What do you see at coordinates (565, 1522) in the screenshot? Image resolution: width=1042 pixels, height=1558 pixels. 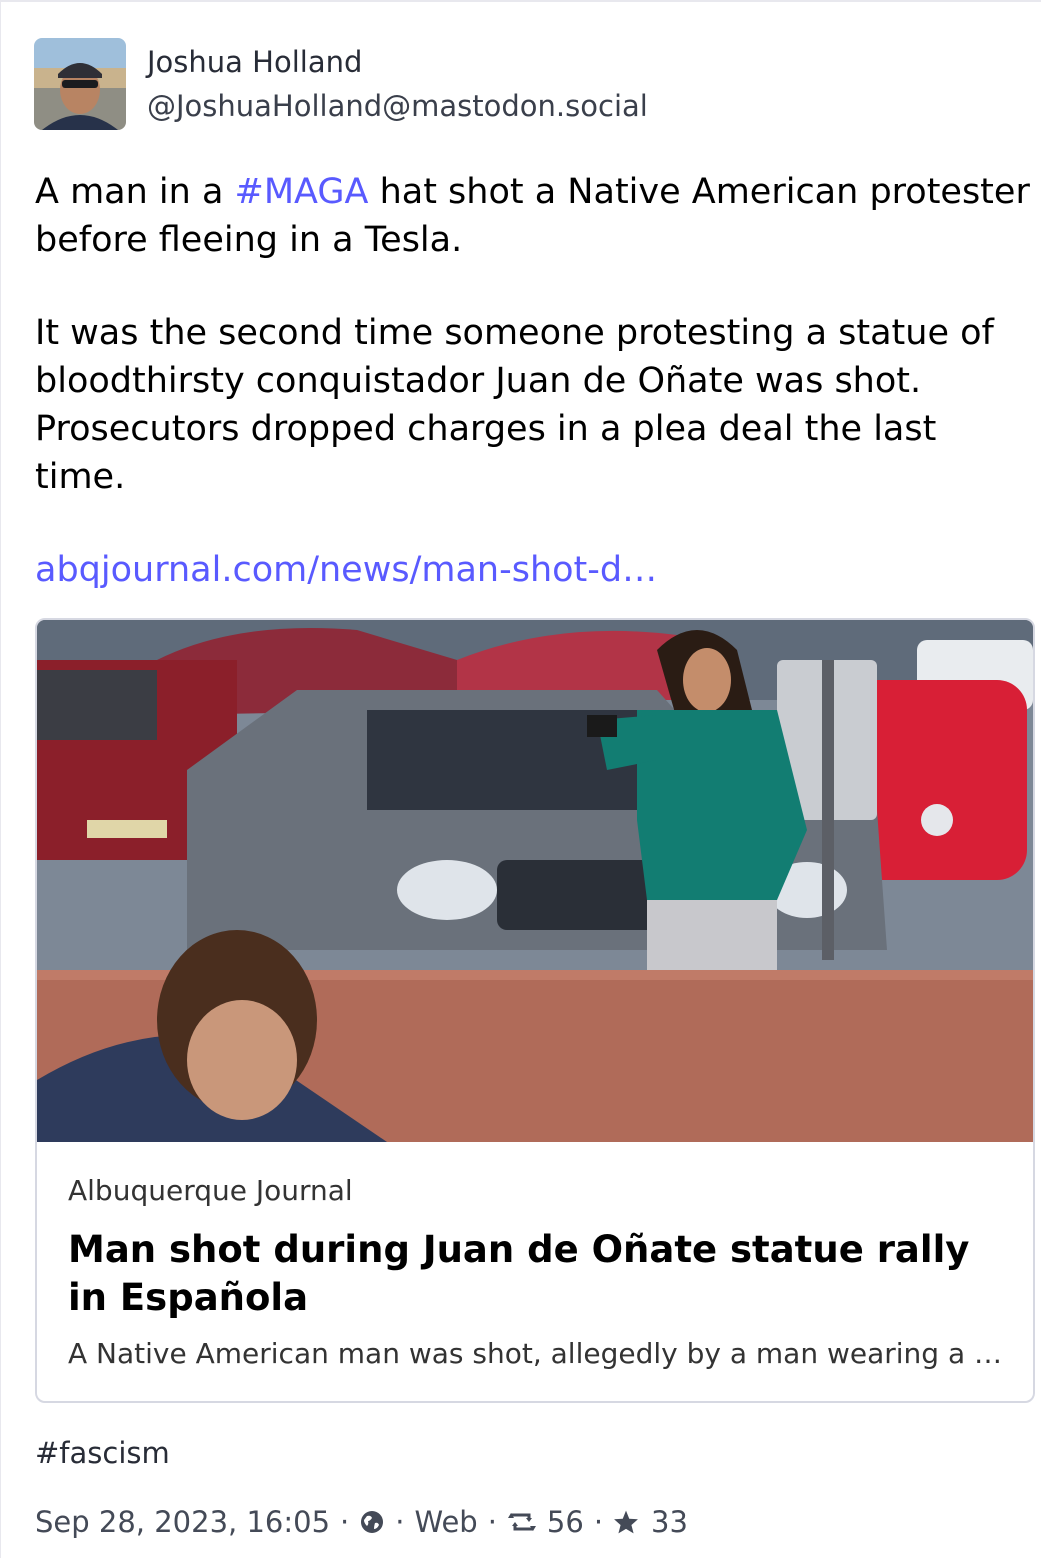 I see `boost-count: 56` at bounding box center [565, 1522].